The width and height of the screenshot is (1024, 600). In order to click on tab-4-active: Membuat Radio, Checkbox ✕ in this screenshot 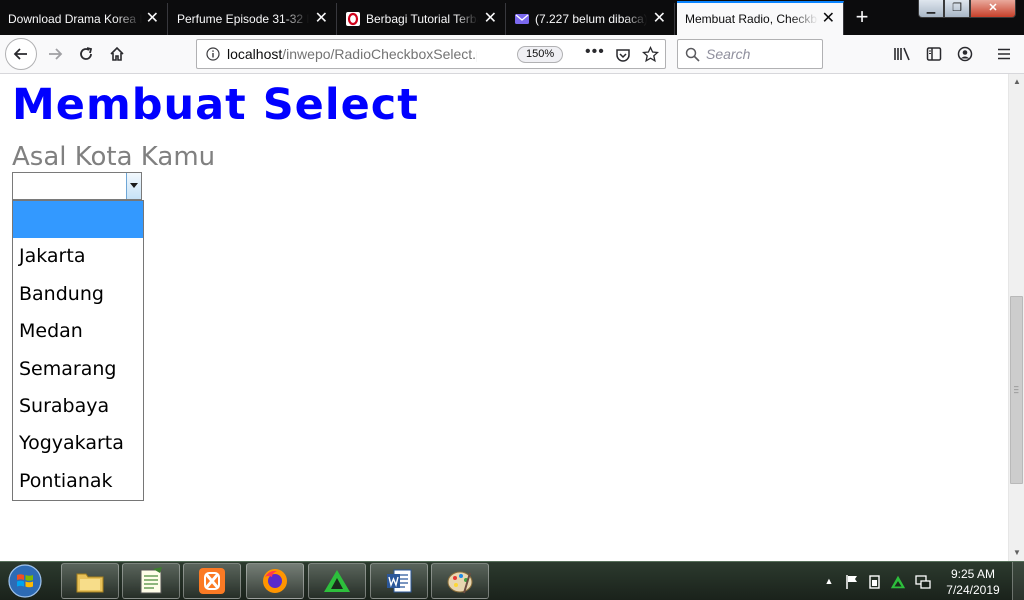, I will do `click(760, 18)`.